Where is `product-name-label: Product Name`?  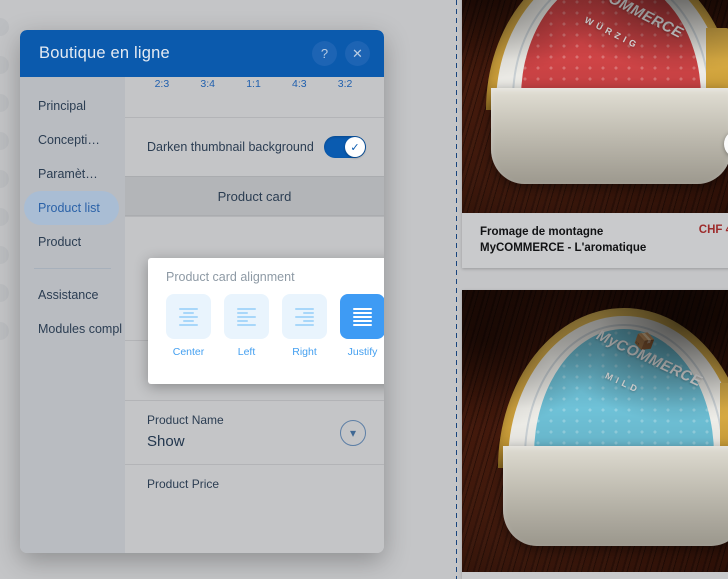
product-name-label: Product Name is located at coordinates (185, 420).